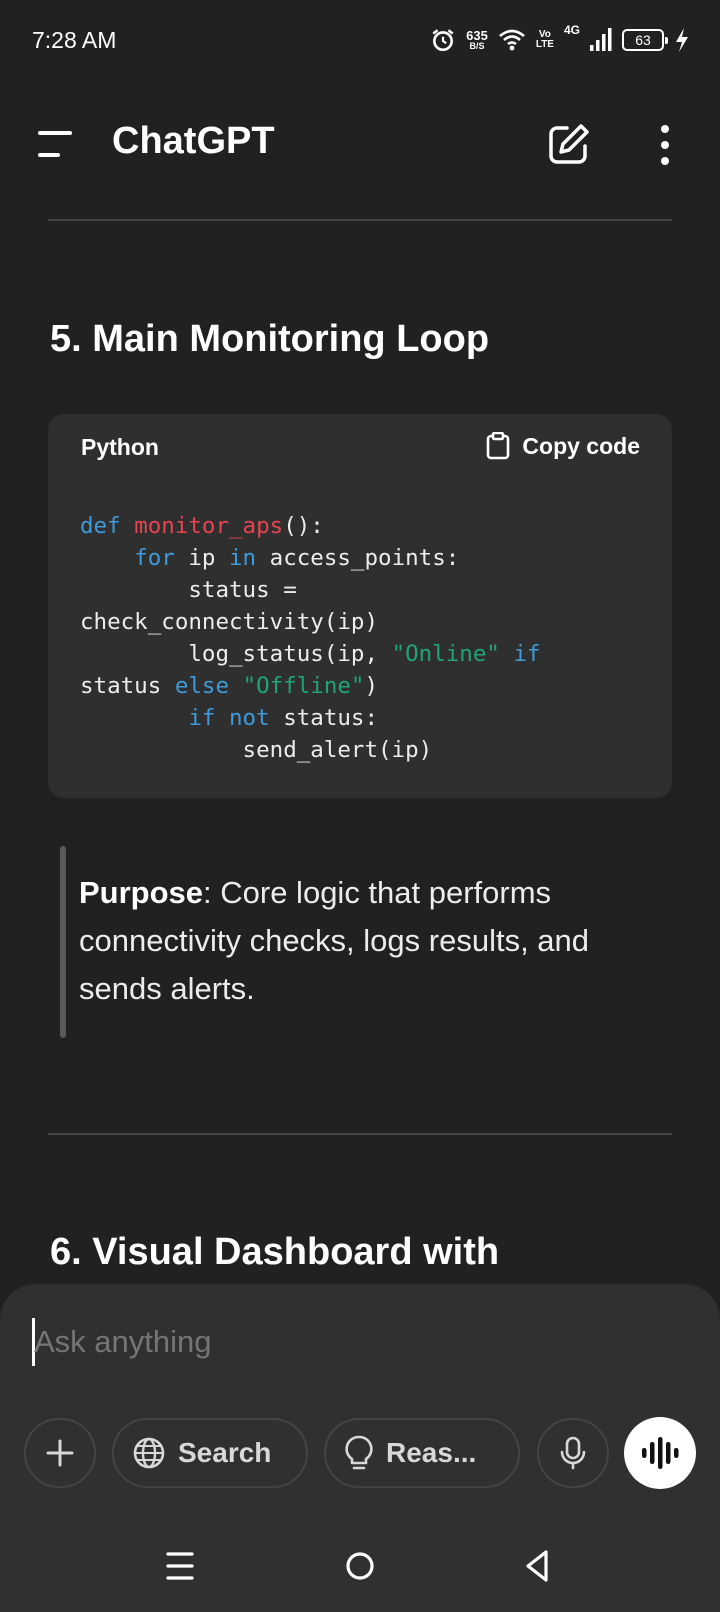 The width and height of the screenshot is (720, 1612). I want to click on blockquote-bar, so click(63, 942).